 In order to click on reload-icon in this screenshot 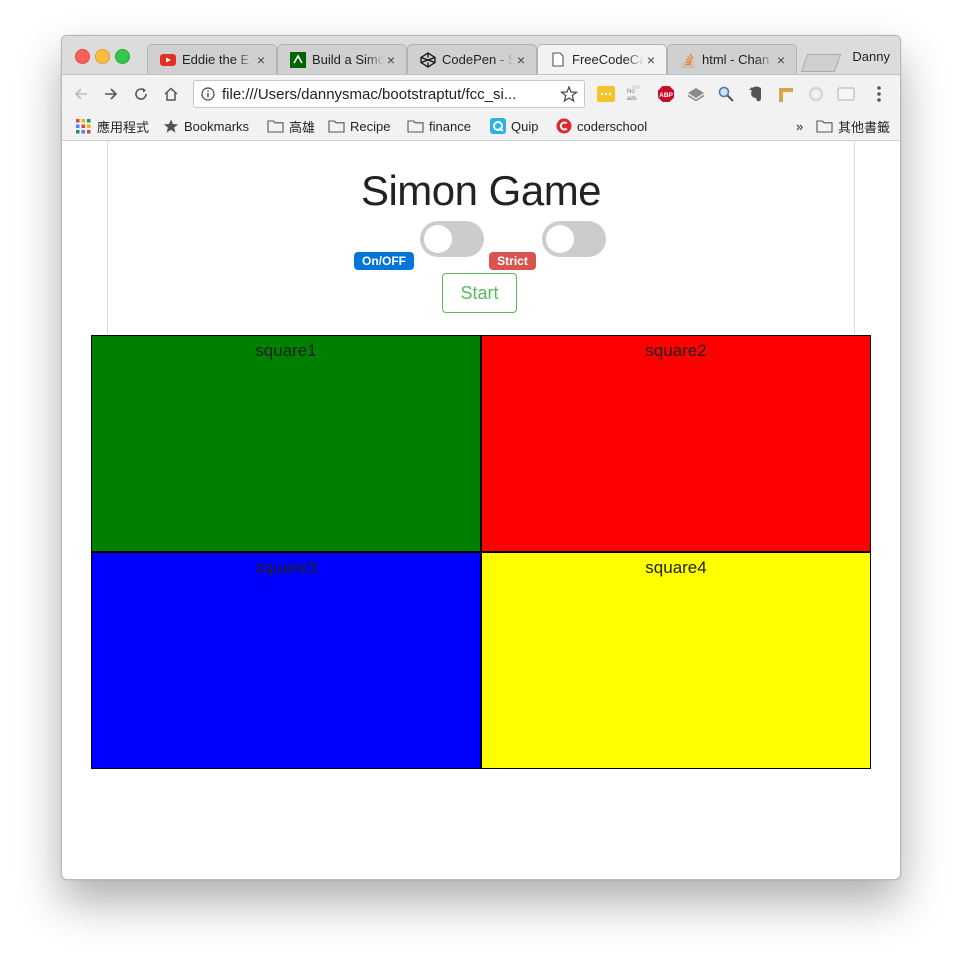, I will do `click(141, 94)`.